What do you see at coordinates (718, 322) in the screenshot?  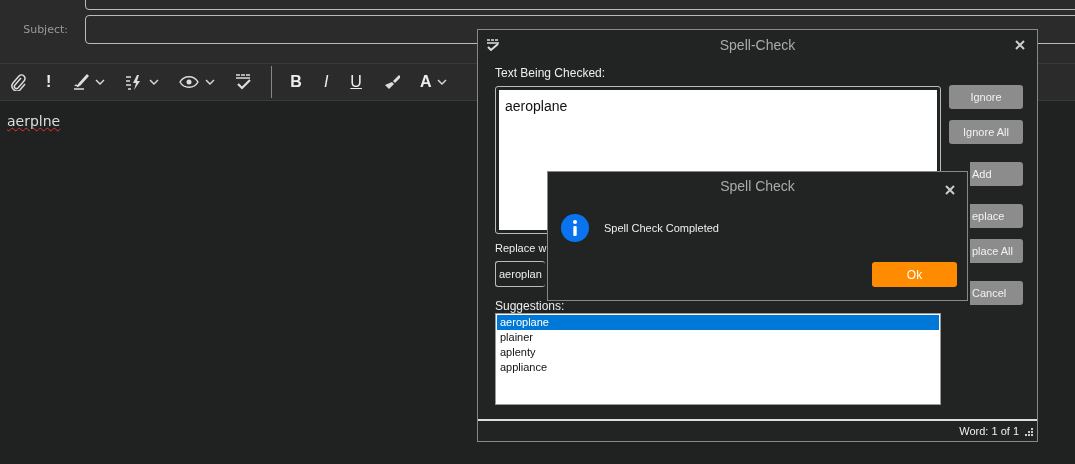 I see `suggestion-item: aeroplane` at bounding box center [718, 322].